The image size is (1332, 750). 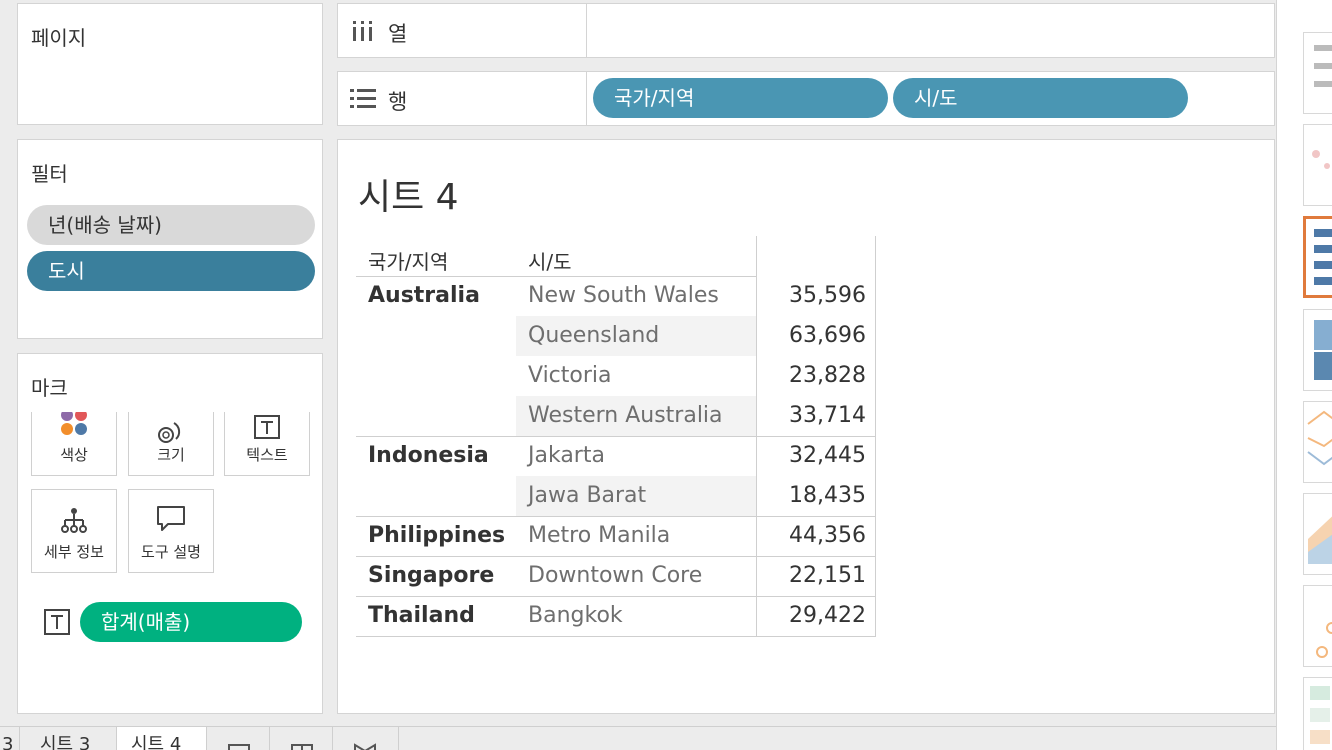 What do you see at coordinates (267, 444) in the screenshot?
I see `text-button: 텍스트` at bounding box center [267, 444].